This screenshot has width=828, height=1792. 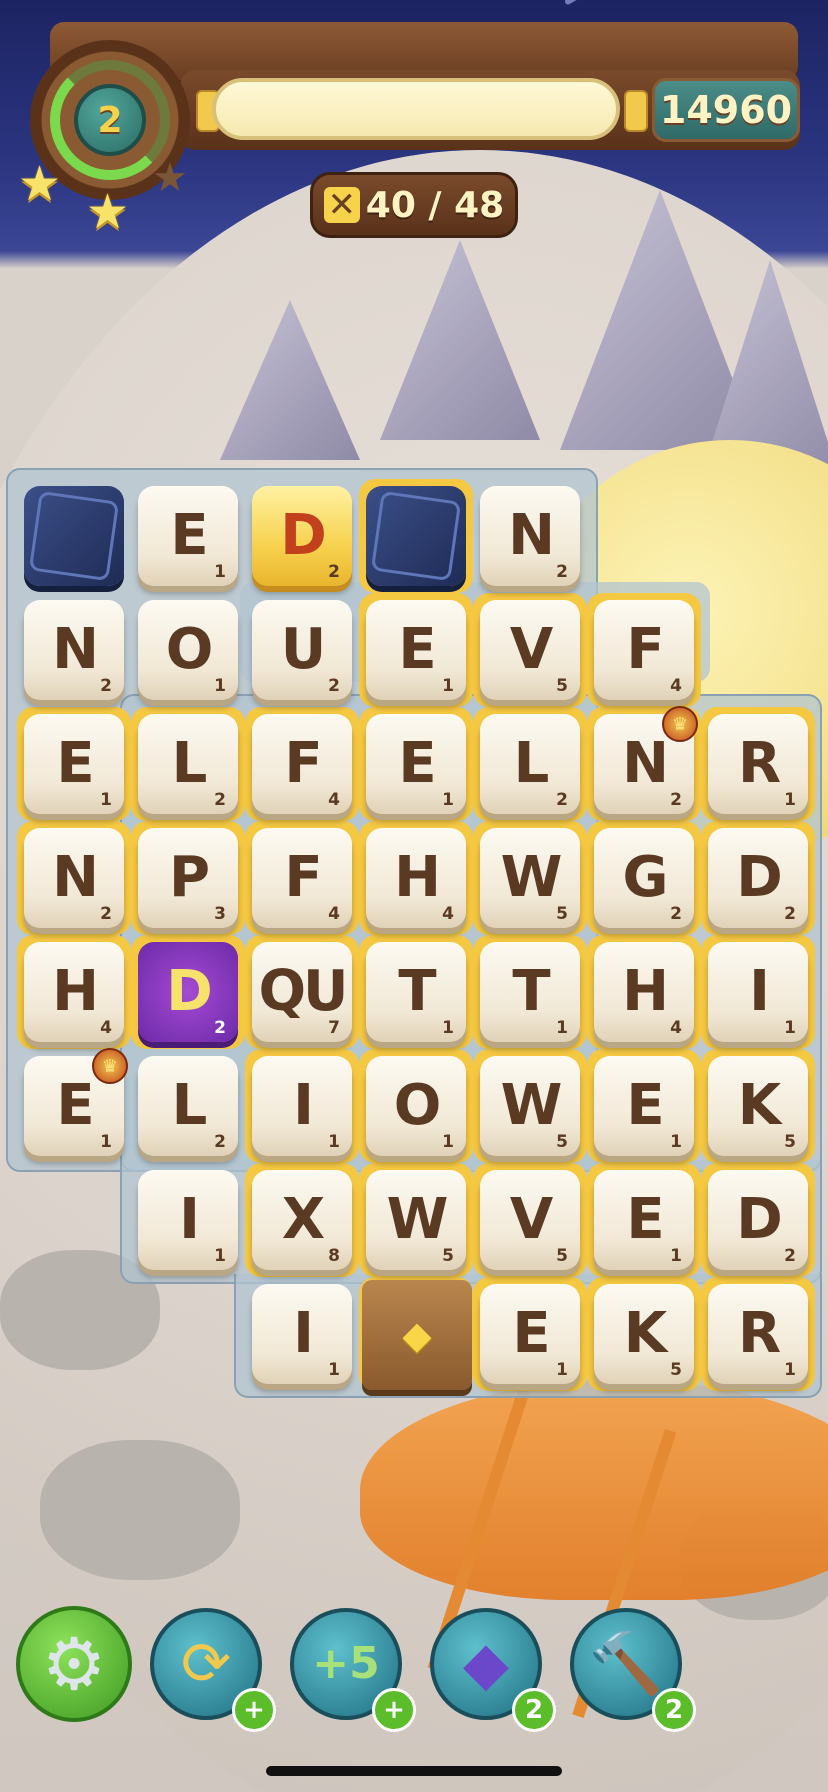 What do you see at coordinates (416, 109) in the screenshot?
I see `progress-bar` at bounding box center [416, 109].